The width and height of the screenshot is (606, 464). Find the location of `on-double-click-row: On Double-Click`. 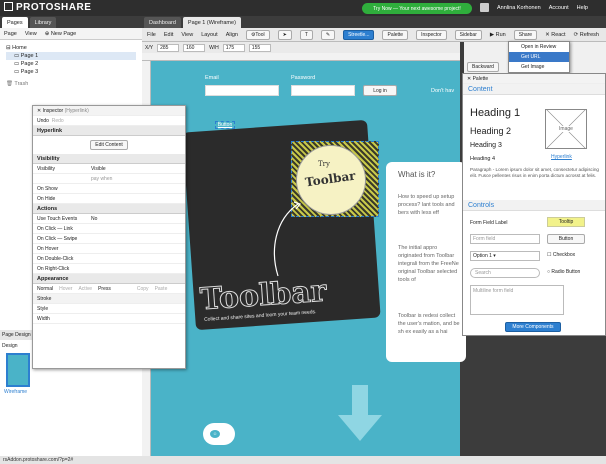

on-double-click-row: On Double-Click is located at coordinates (109, 259).